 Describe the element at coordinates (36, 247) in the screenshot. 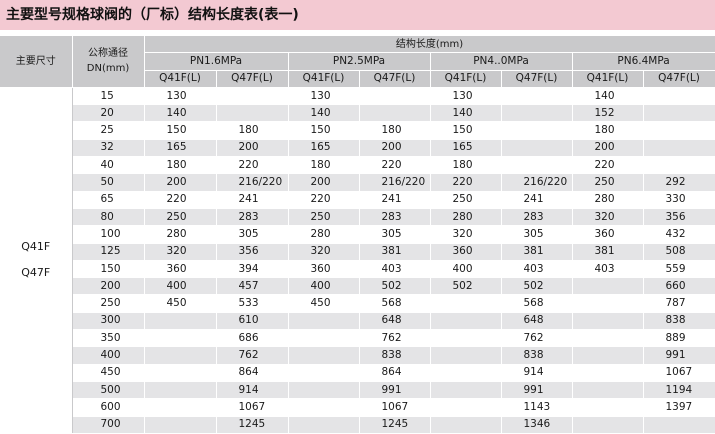

I see `model-label: Q41F` at that location.